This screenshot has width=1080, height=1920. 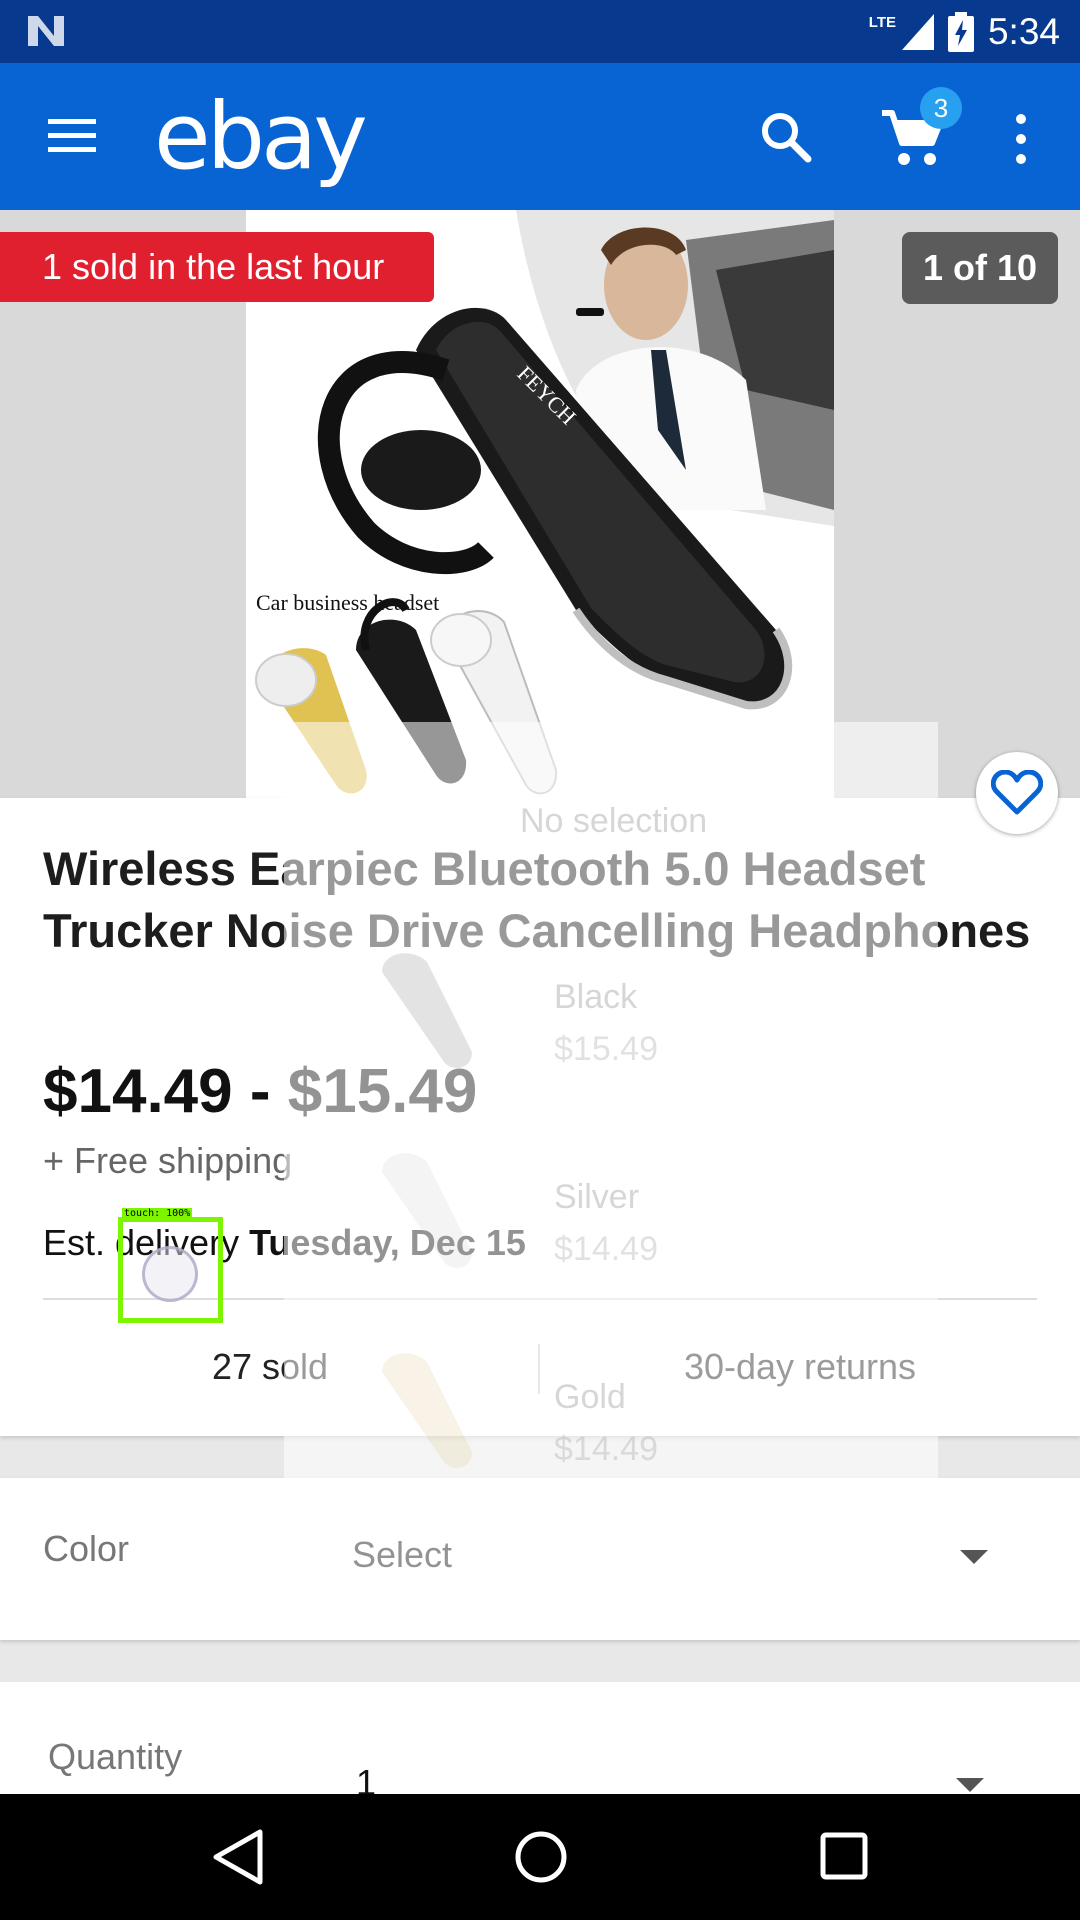 What do you see at coordinates (606, 1049) in the screenshot?
I see `variation-price: $15.49` at bounding box center [606, 1049].